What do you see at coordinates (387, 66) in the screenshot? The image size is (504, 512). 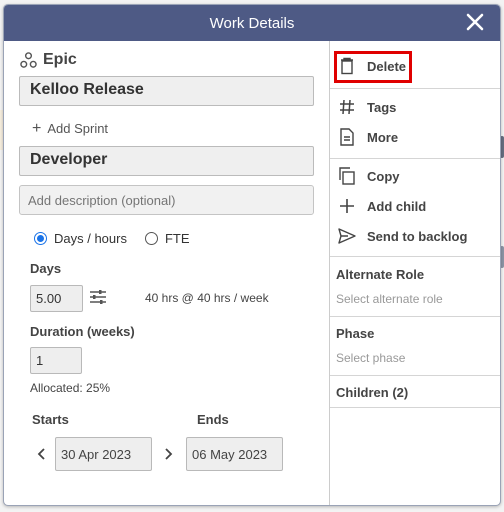 I see `delete-label: Delete` at bounding box center [387, 66].